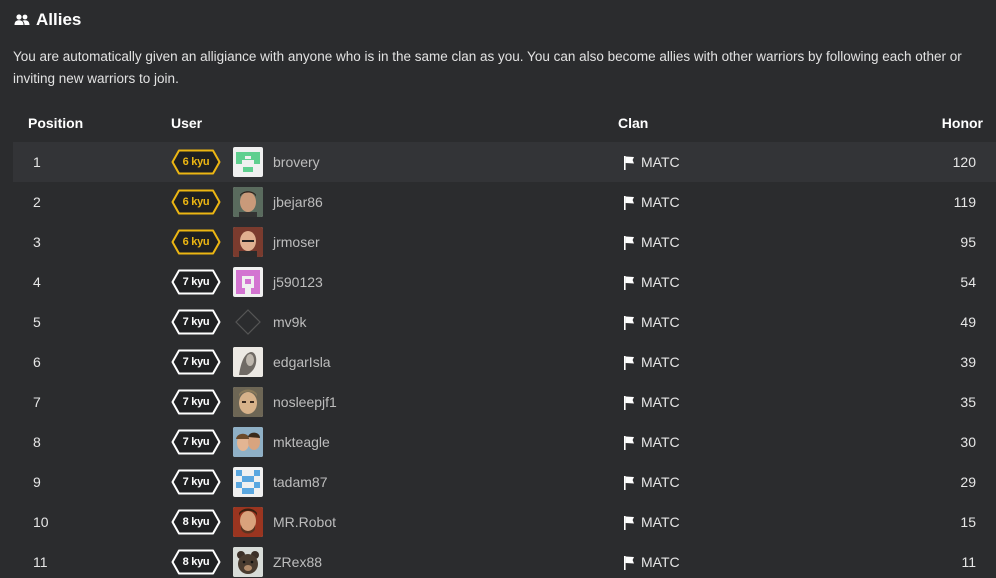 This screenshot has height=578, width=996. I want to click on honor-cell: 54, so click(968, 282).